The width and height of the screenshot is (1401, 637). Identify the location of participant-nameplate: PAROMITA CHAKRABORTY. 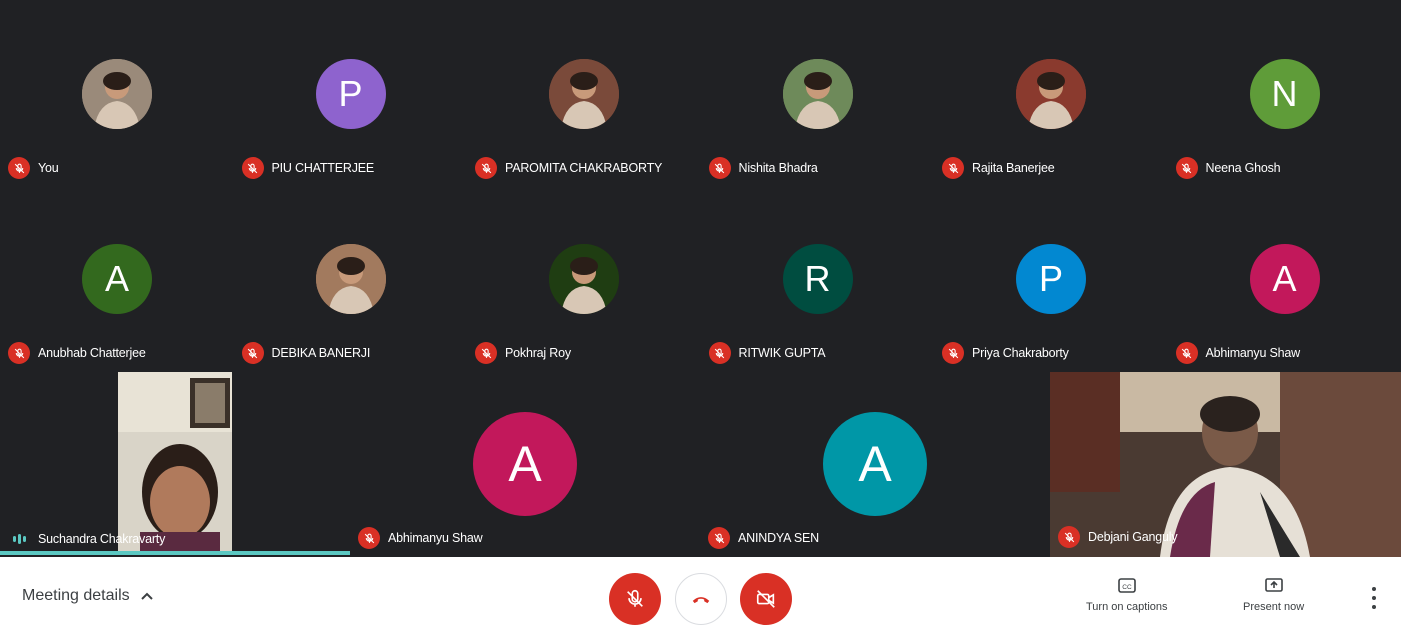
(568, 168).